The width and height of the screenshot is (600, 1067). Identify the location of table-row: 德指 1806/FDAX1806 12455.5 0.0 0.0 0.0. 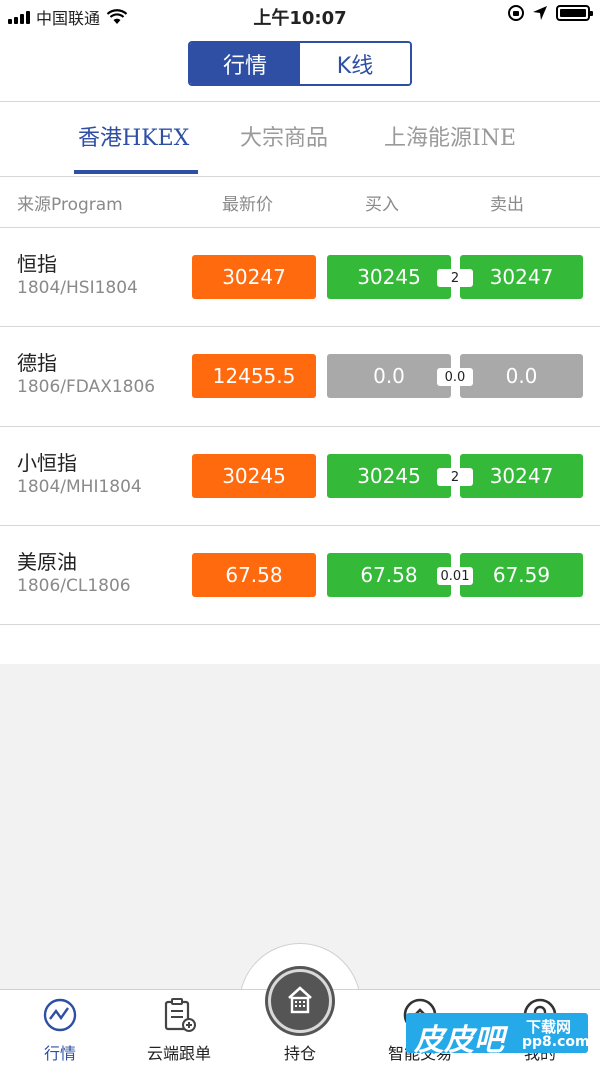
(300, 377).